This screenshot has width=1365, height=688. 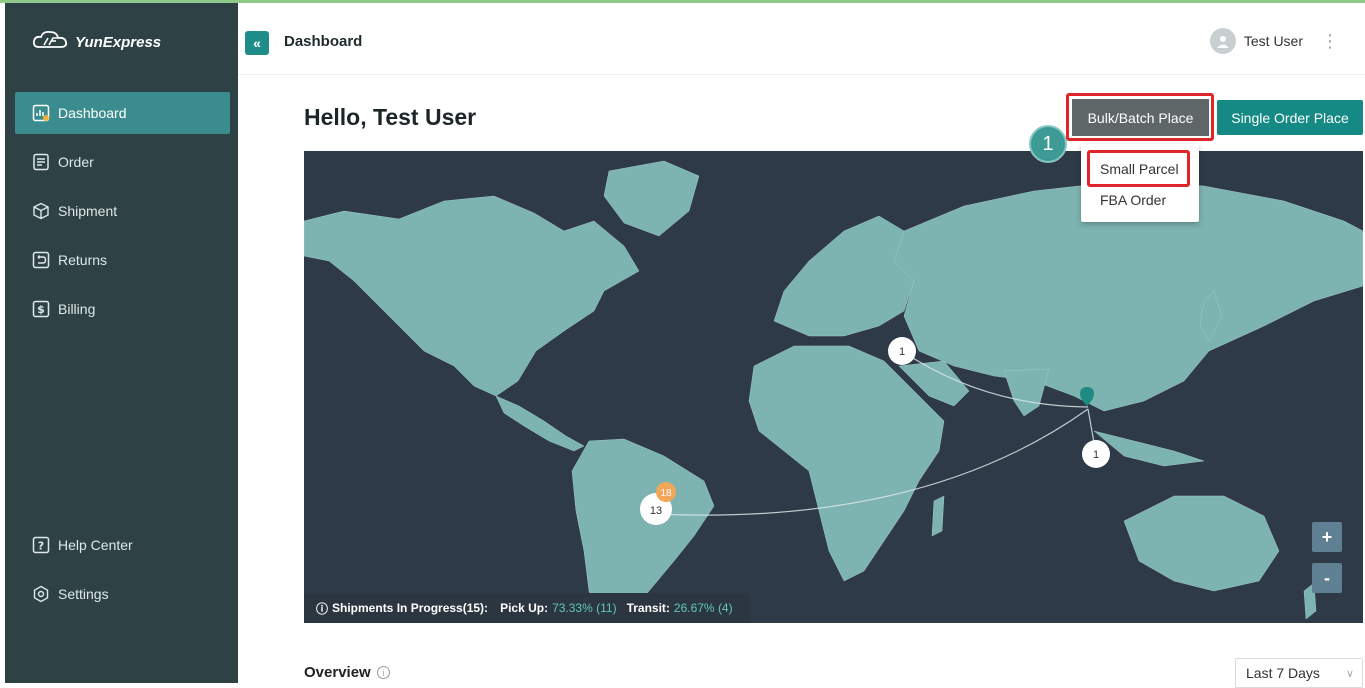 I want to click on sidebar-item-shipment: Shipment, so click(x=122, y=211).